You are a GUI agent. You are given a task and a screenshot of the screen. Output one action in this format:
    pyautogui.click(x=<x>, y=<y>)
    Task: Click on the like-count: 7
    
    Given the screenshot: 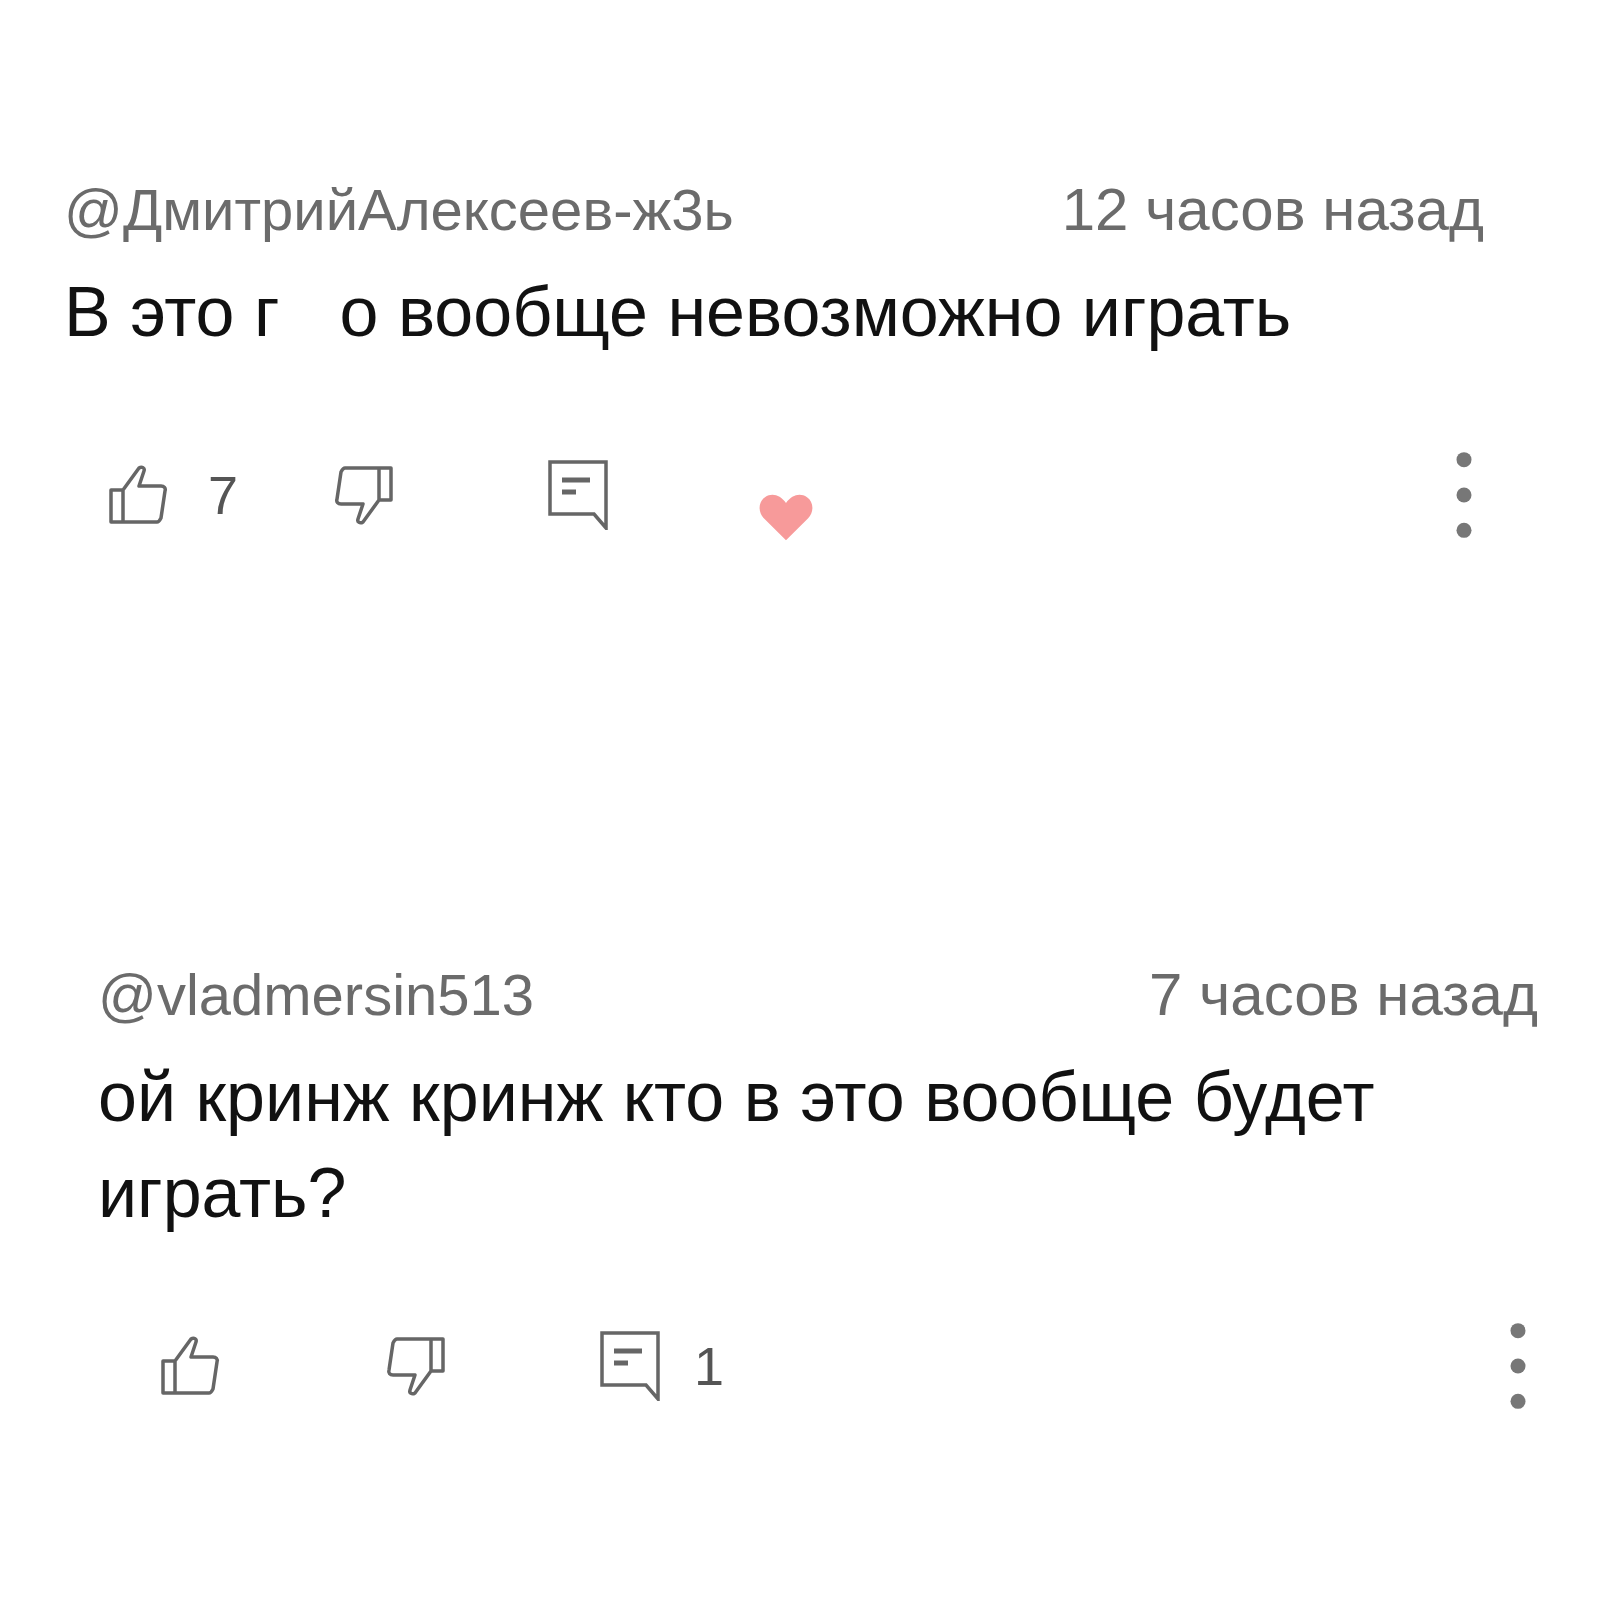 What is the action you would take?
    pyautogui.click(x=223, y=495)
    